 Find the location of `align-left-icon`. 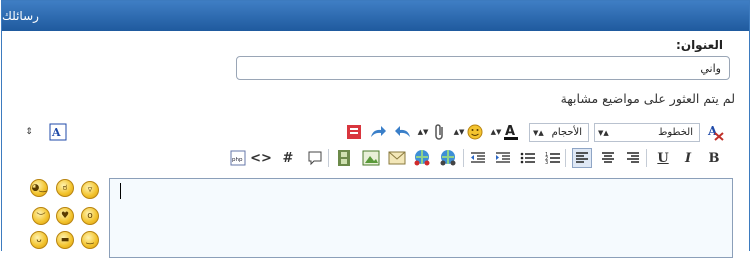

align-left-icon is located at coordinates (582, 158).